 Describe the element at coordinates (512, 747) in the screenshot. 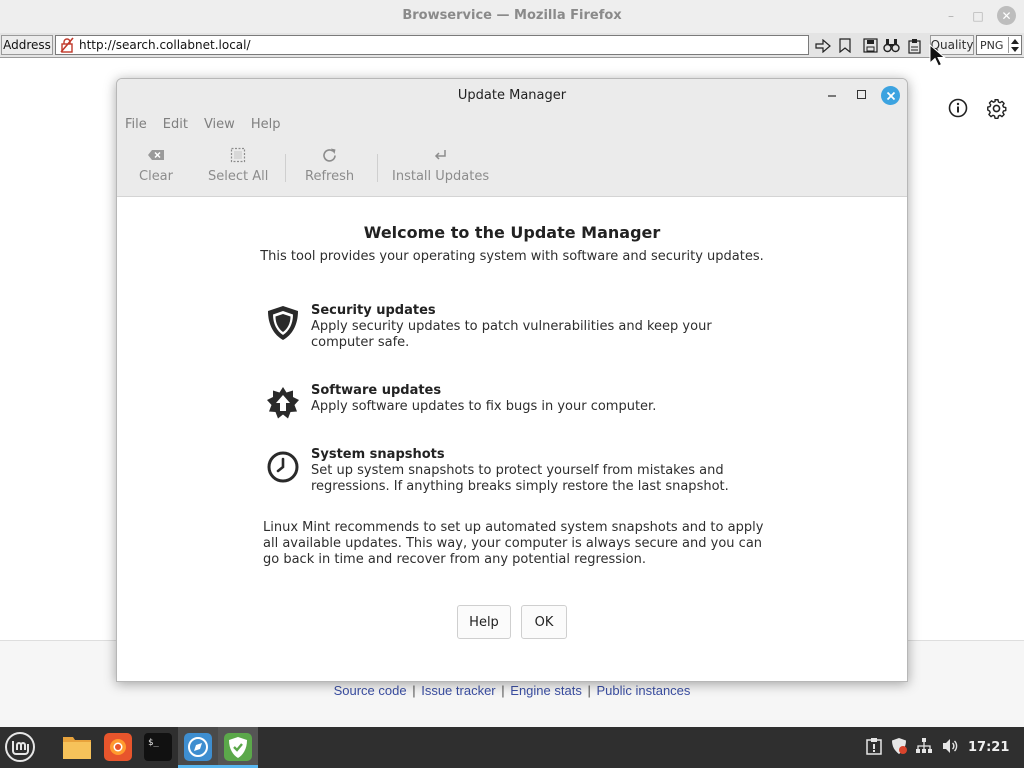

I see `taskbar: $_ 17:21` at that location.